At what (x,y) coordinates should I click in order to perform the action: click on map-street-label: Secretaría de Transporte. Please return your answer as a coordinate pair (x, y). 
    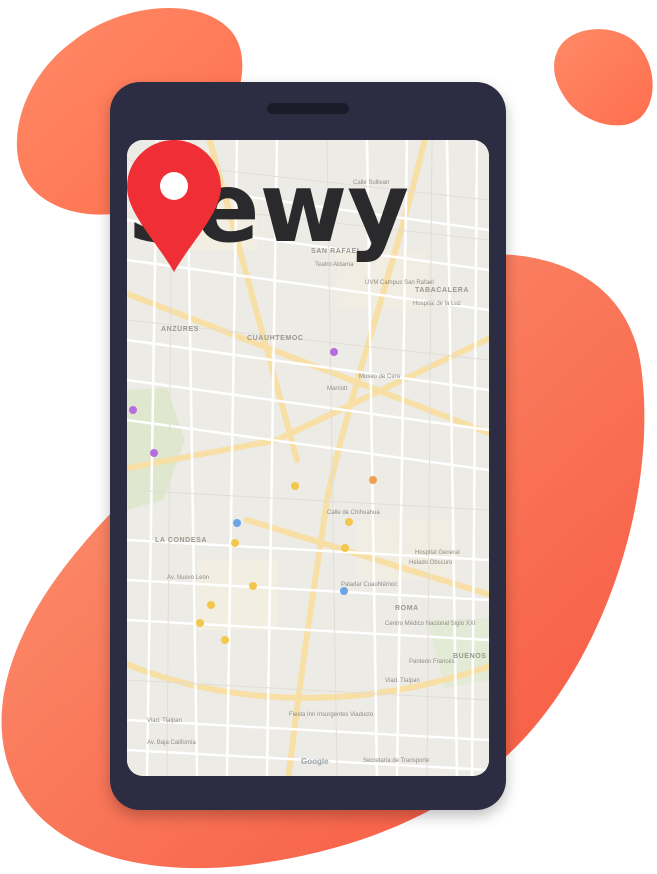
    Looking at the image, I should click on (396, 761).